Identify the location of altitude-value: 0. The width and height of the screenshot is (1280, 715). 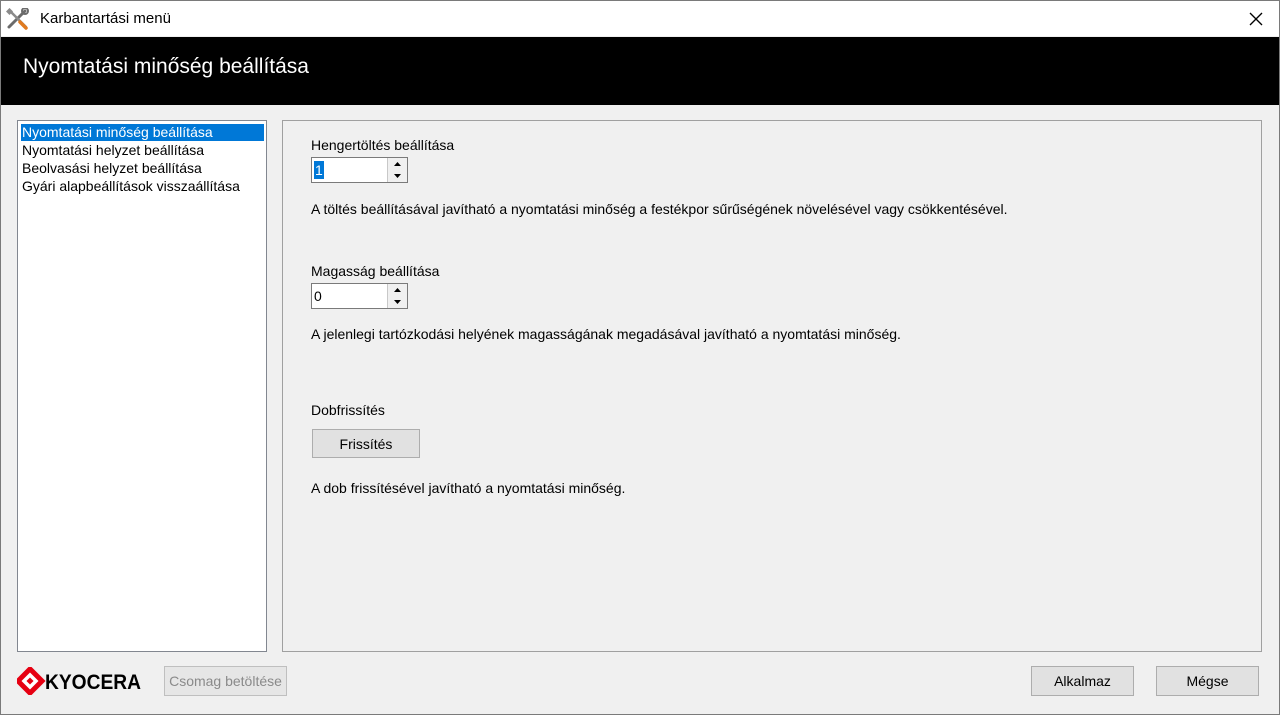
(318, 296).